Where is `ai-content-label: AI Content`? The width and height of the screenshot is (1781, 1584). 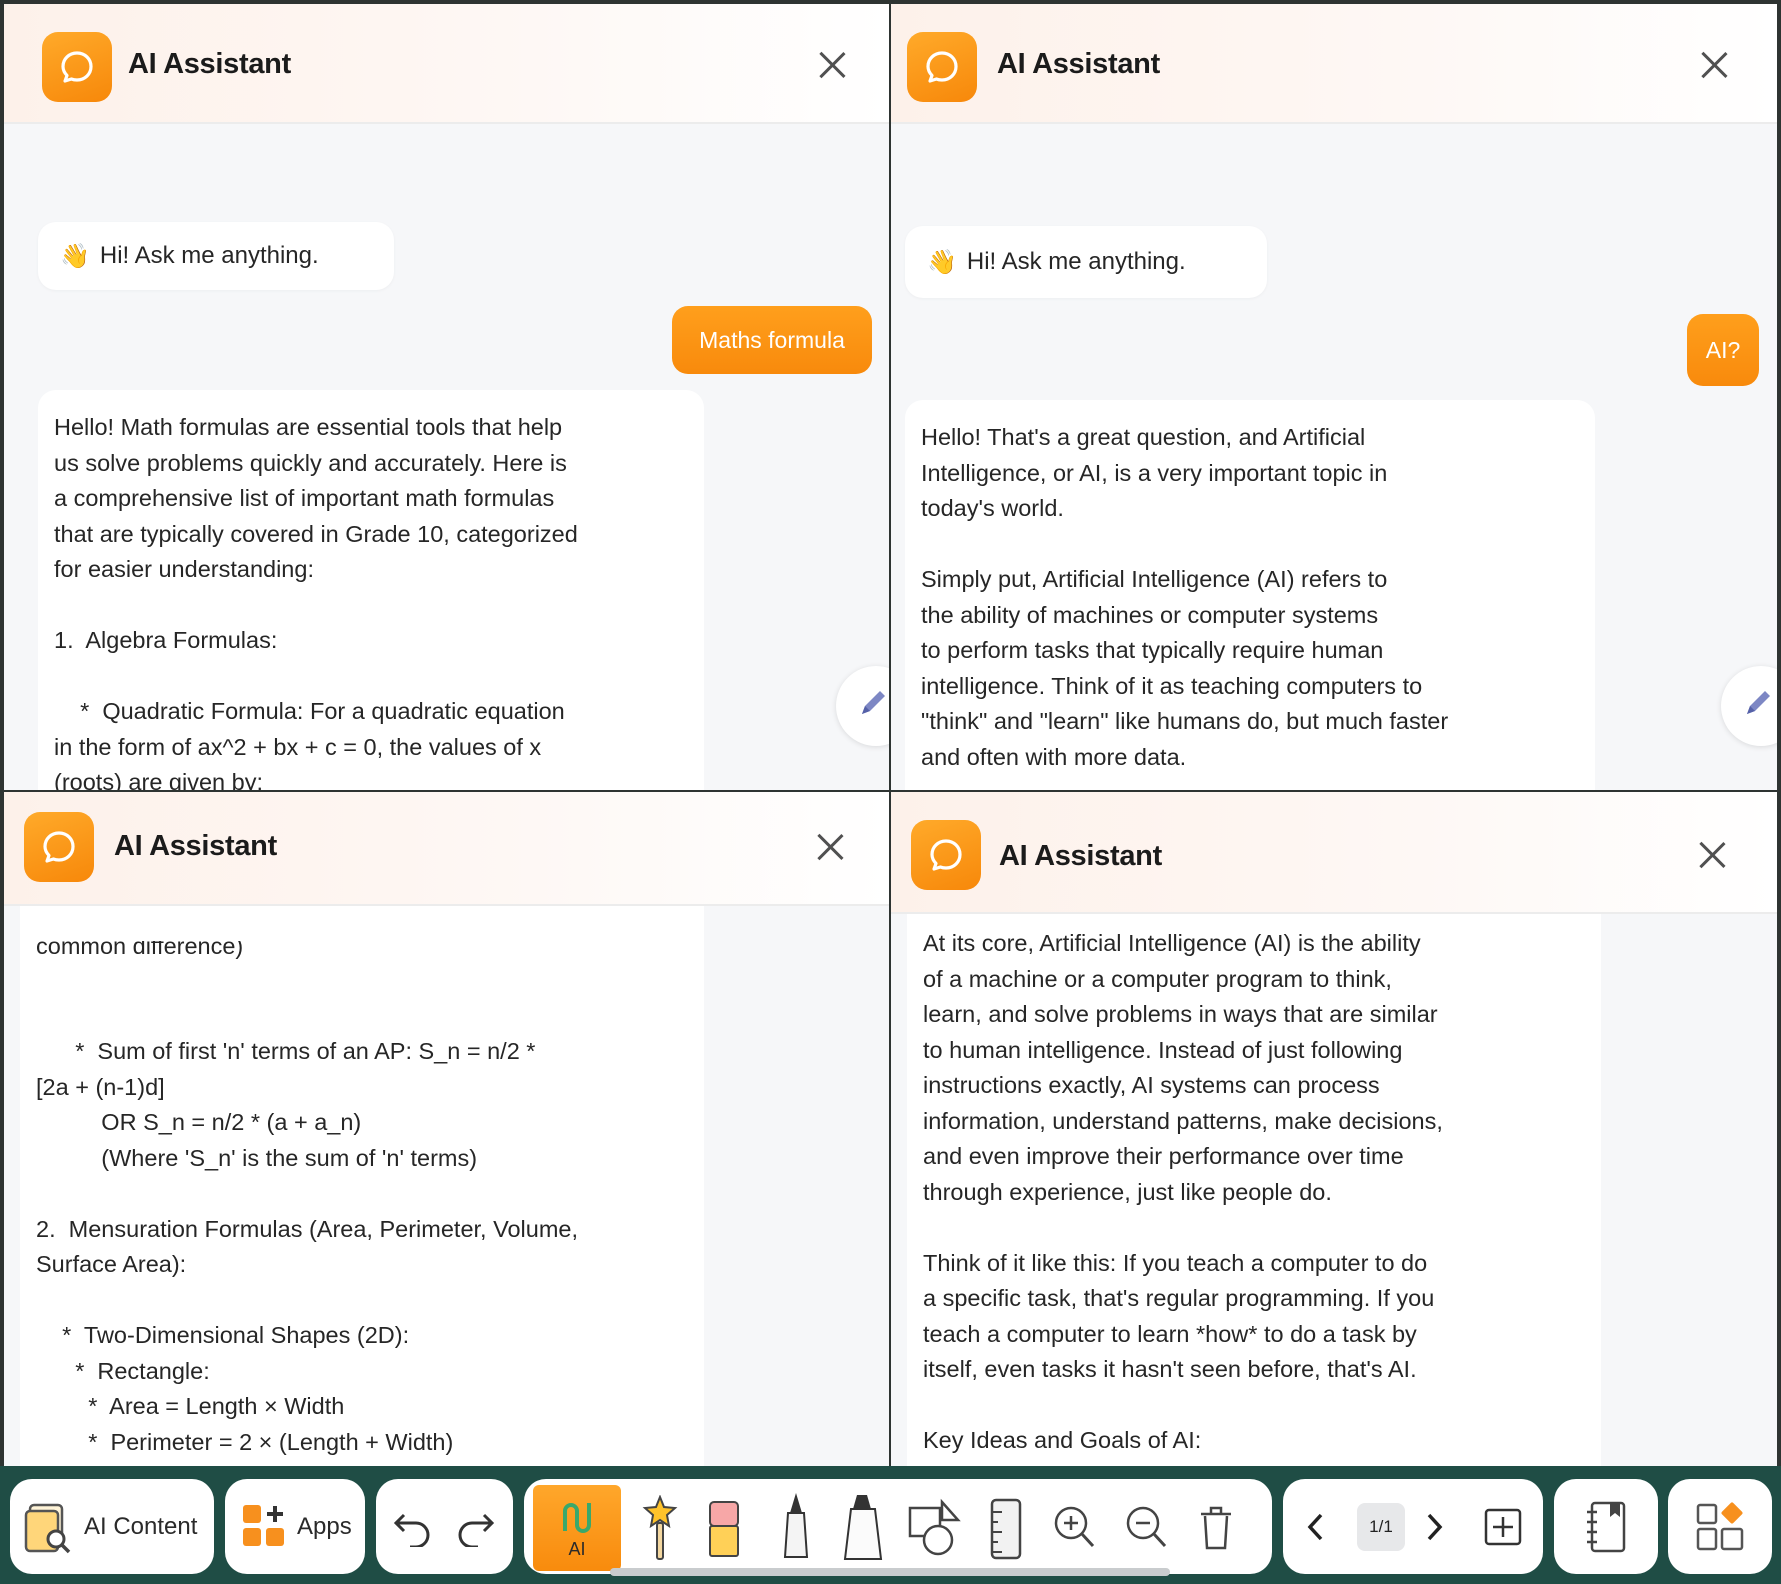
ai-content-label: AI Content is located at coordinates (141, 1526).